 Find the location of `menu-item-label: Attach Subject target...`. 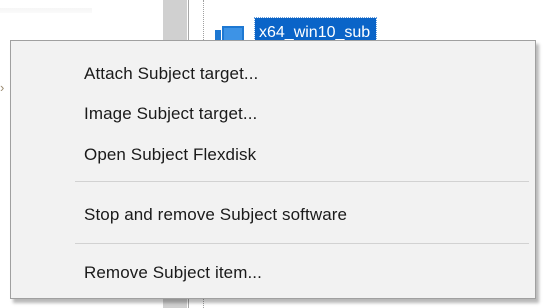

menu-item-label: Attach Subject target... is located at coordinates (171, 73).